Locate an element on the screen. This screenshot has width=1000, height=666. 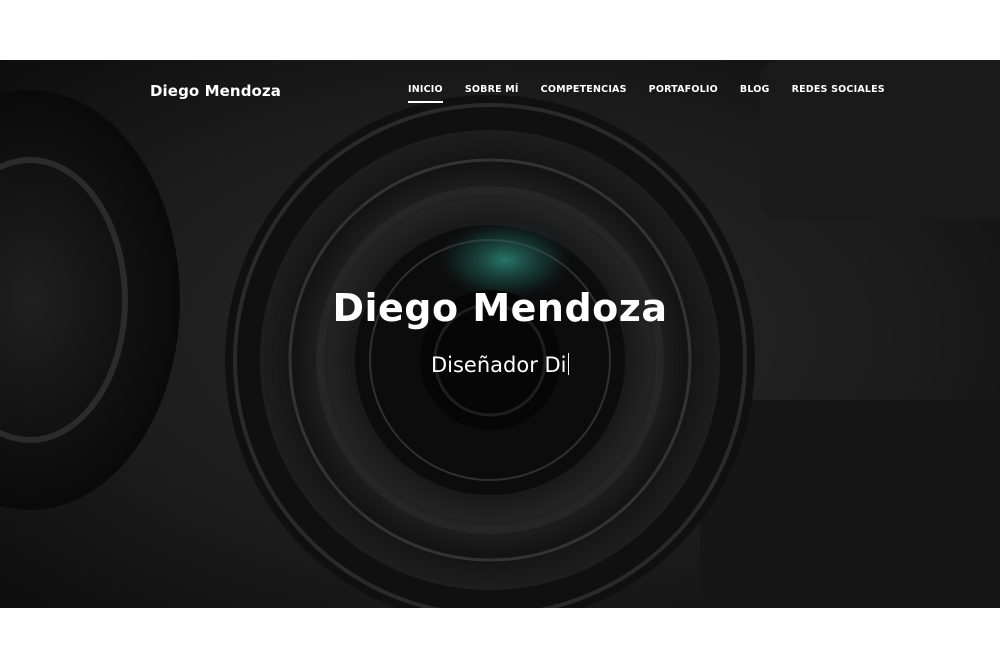
typed-text: Diseñador Di is located at coordinates (498, 365).